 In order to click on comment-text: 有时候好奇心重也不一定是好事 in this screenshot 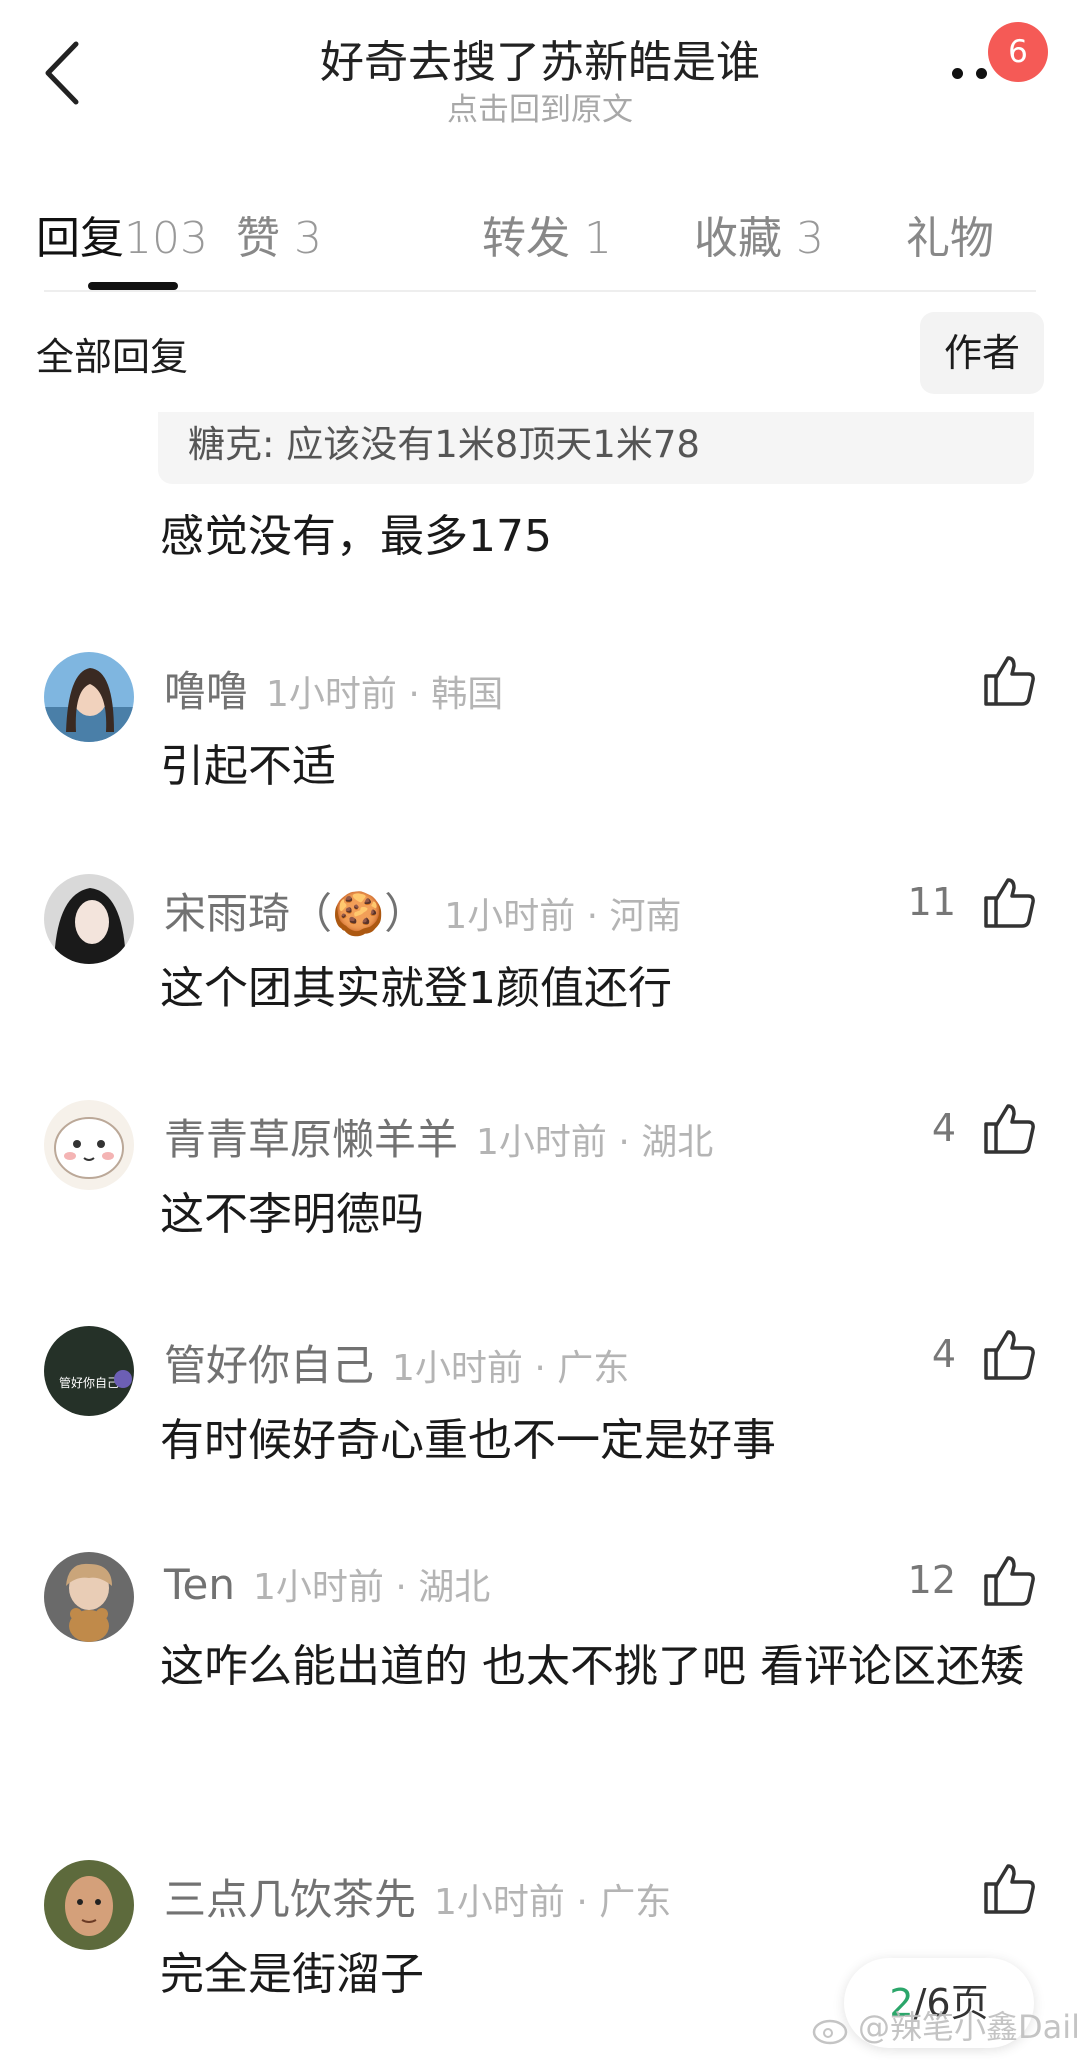, I will do `click(468, 1440)`.